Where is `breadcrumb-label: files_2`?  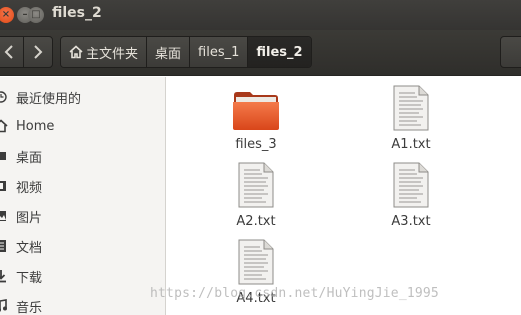 breadcrumb-label: files_2 is located at coordinates (279, 52).